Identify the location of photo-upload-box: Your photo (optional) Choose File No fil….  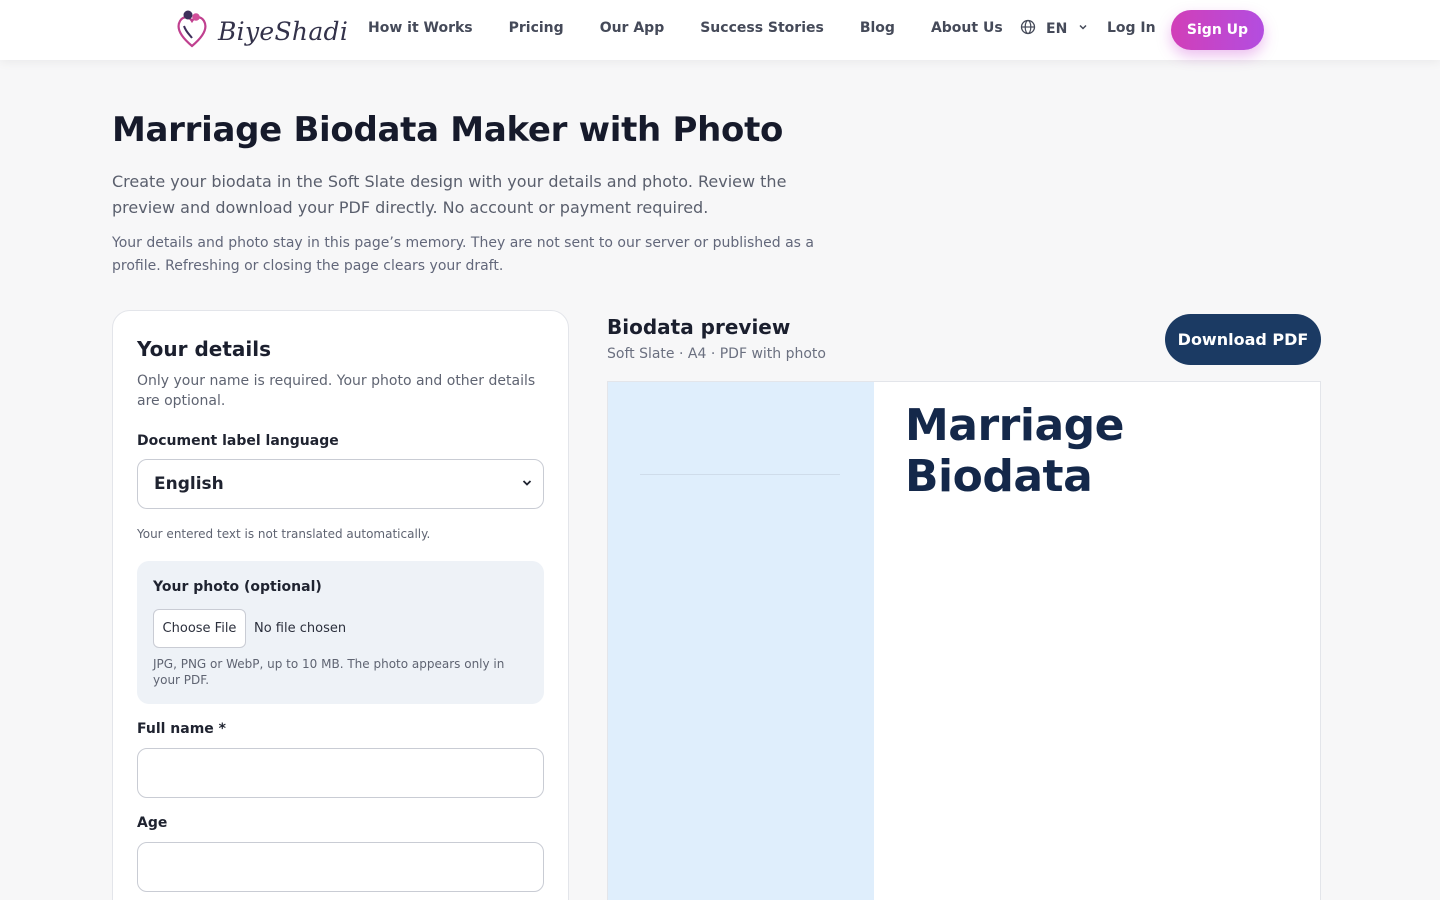
(340, 632).